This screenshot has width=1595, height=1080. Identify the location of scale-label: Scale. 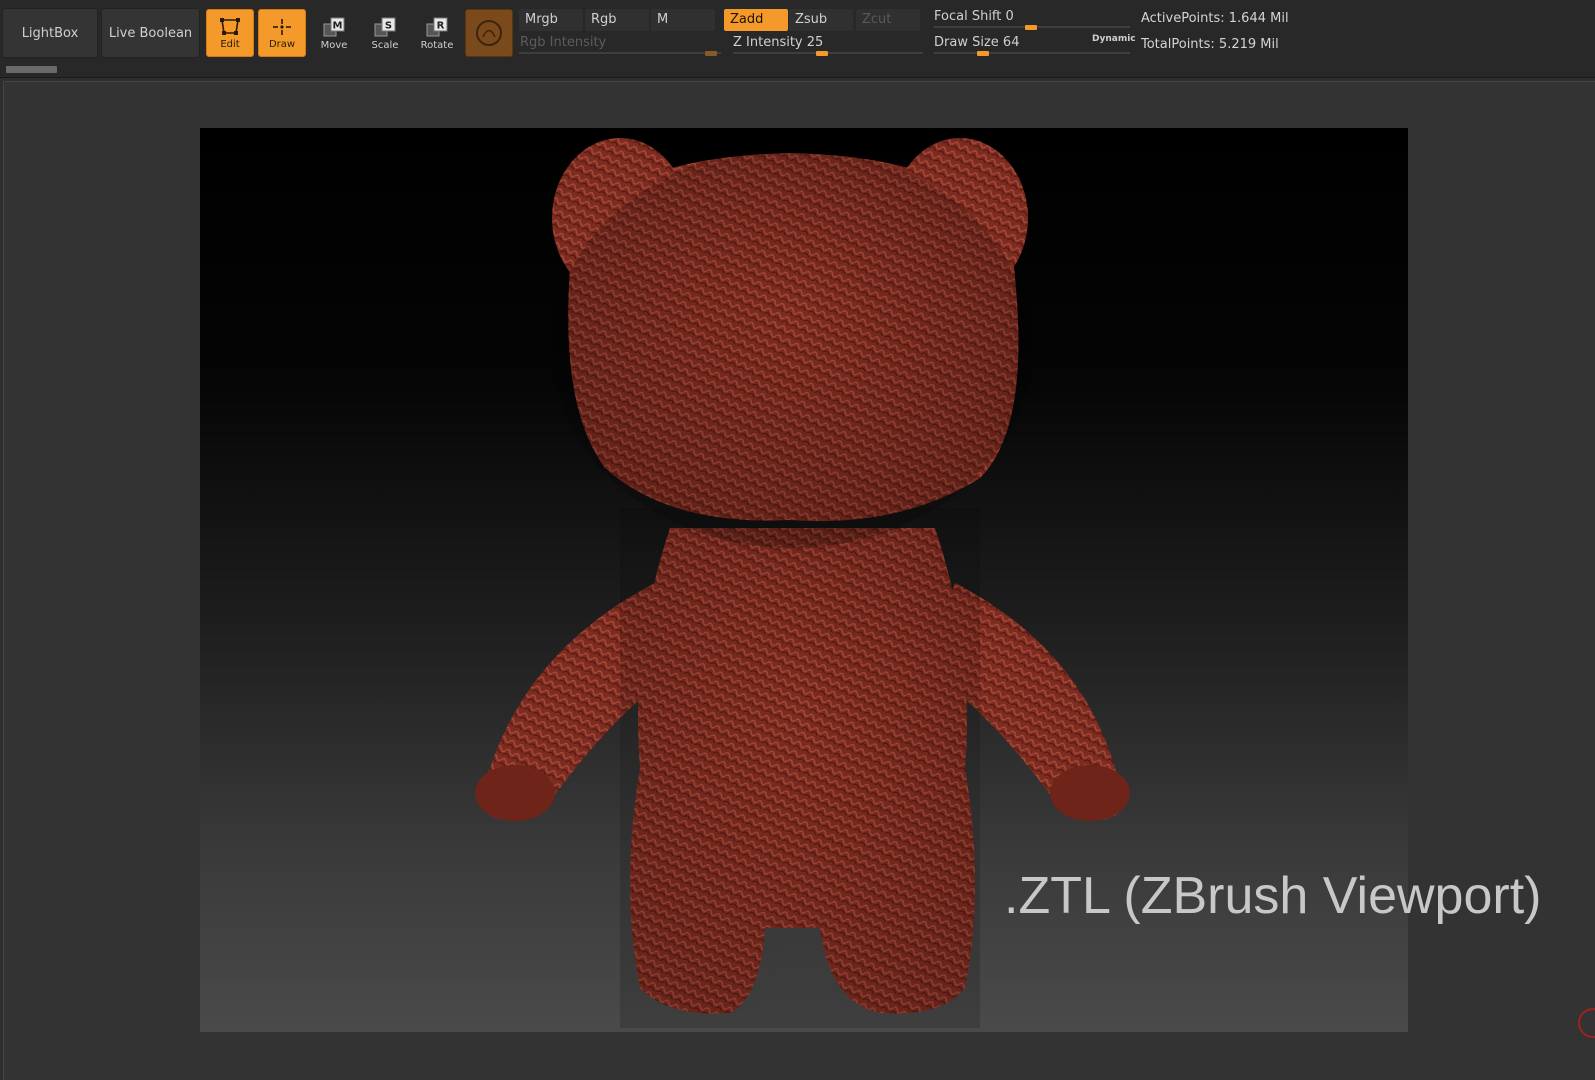
(385, 45).